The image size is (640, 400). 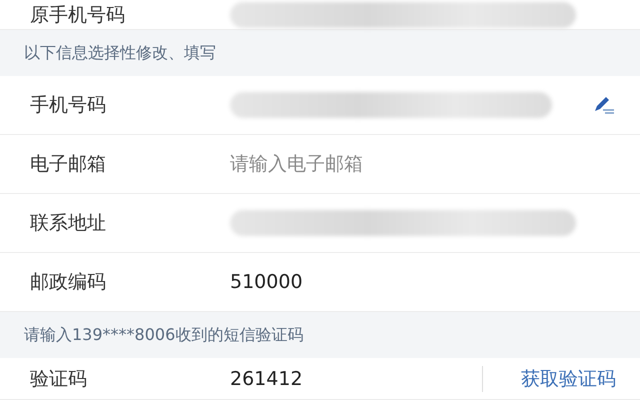 I want to click on get-code-button: 获取验证码, so click(x=549, y=379).